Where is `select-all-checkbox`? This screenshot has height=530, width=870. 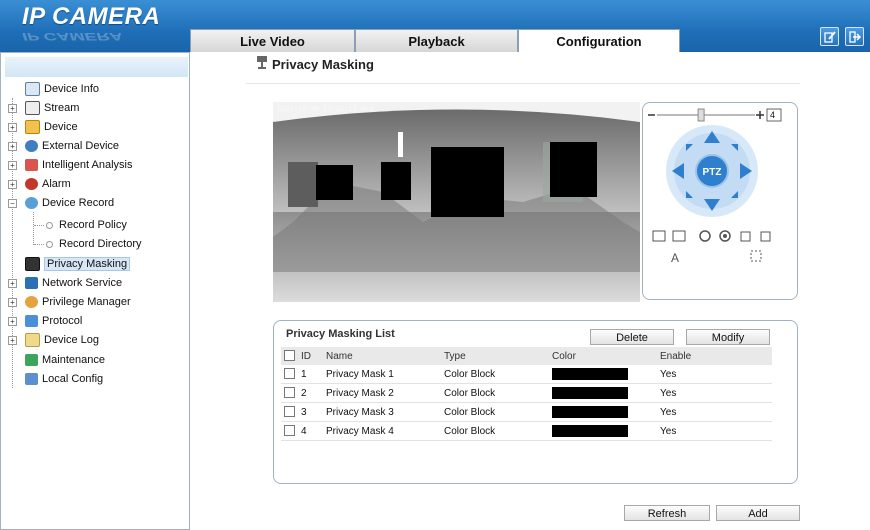
select-all-checkbox is located at coordinates (289, 356).